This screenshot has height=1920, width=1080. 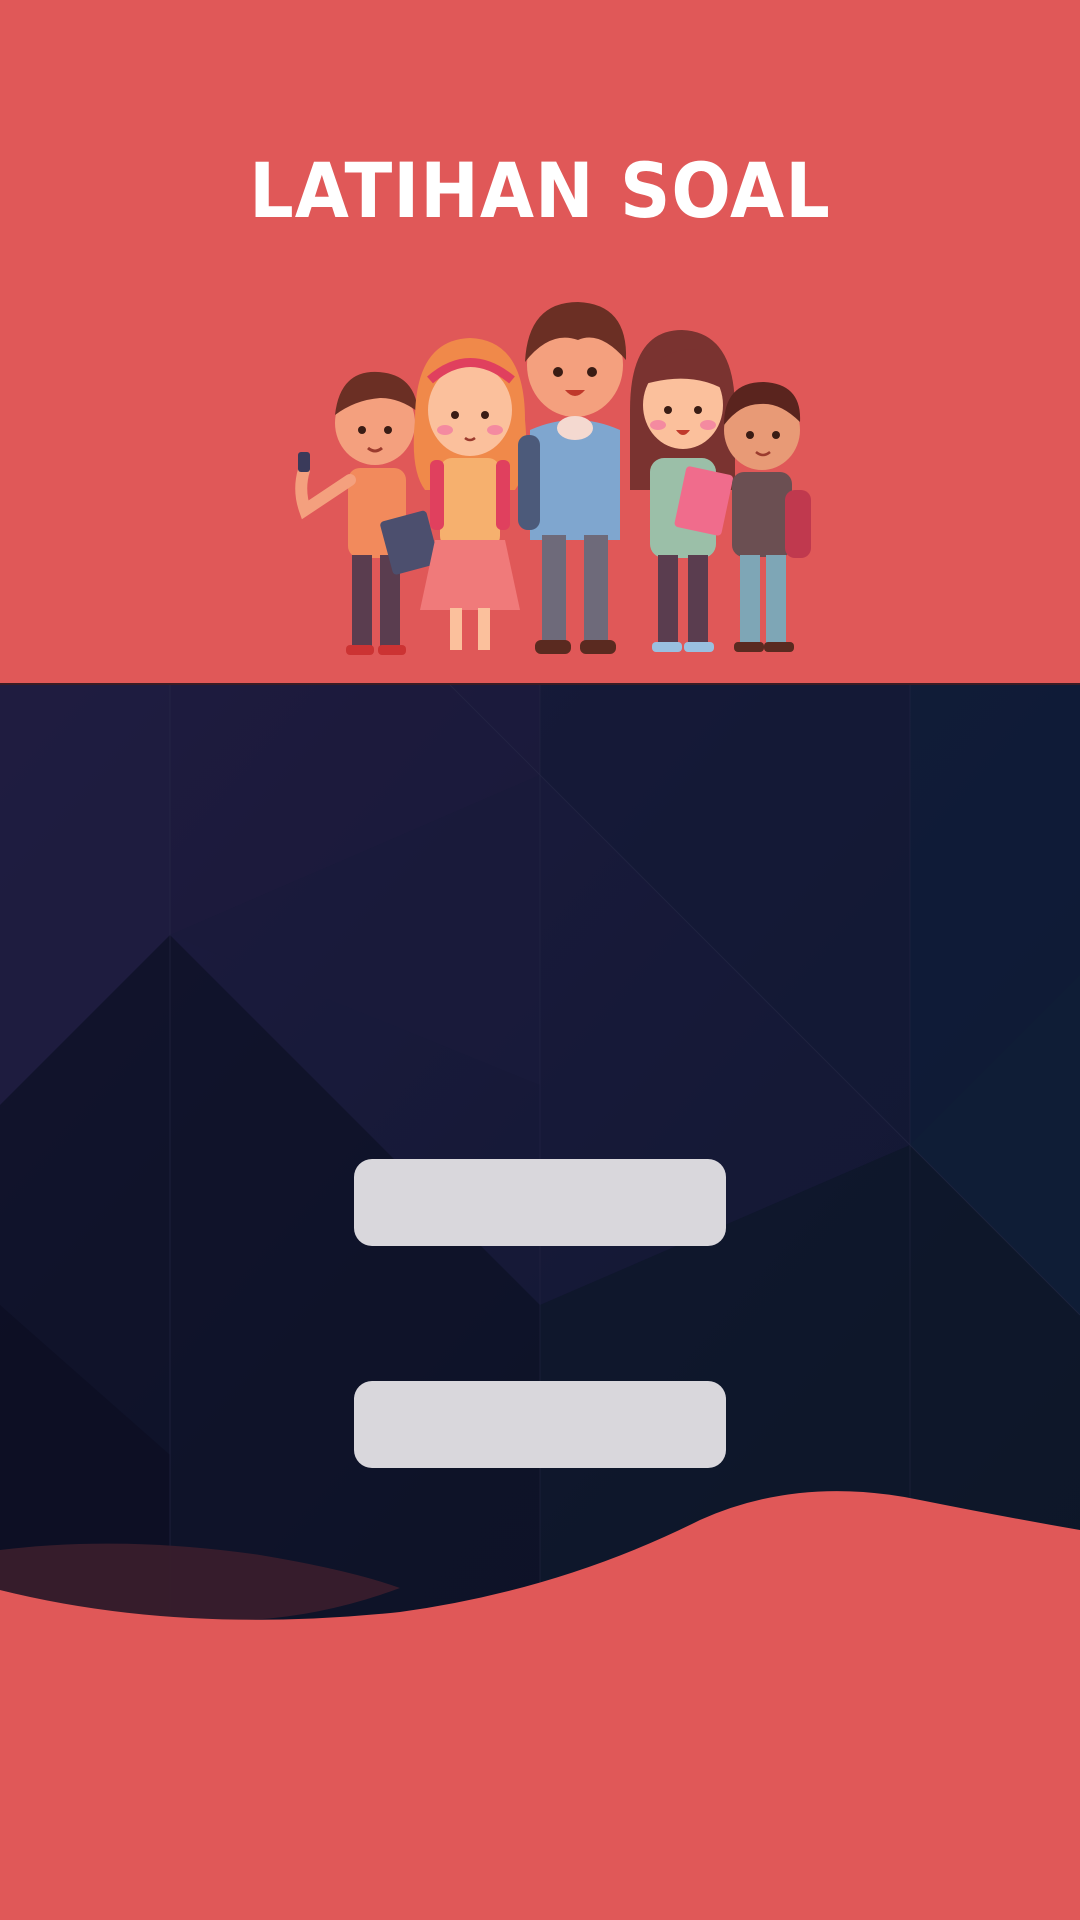 I want to click on student-boy-right, so click(x=767, y=517).